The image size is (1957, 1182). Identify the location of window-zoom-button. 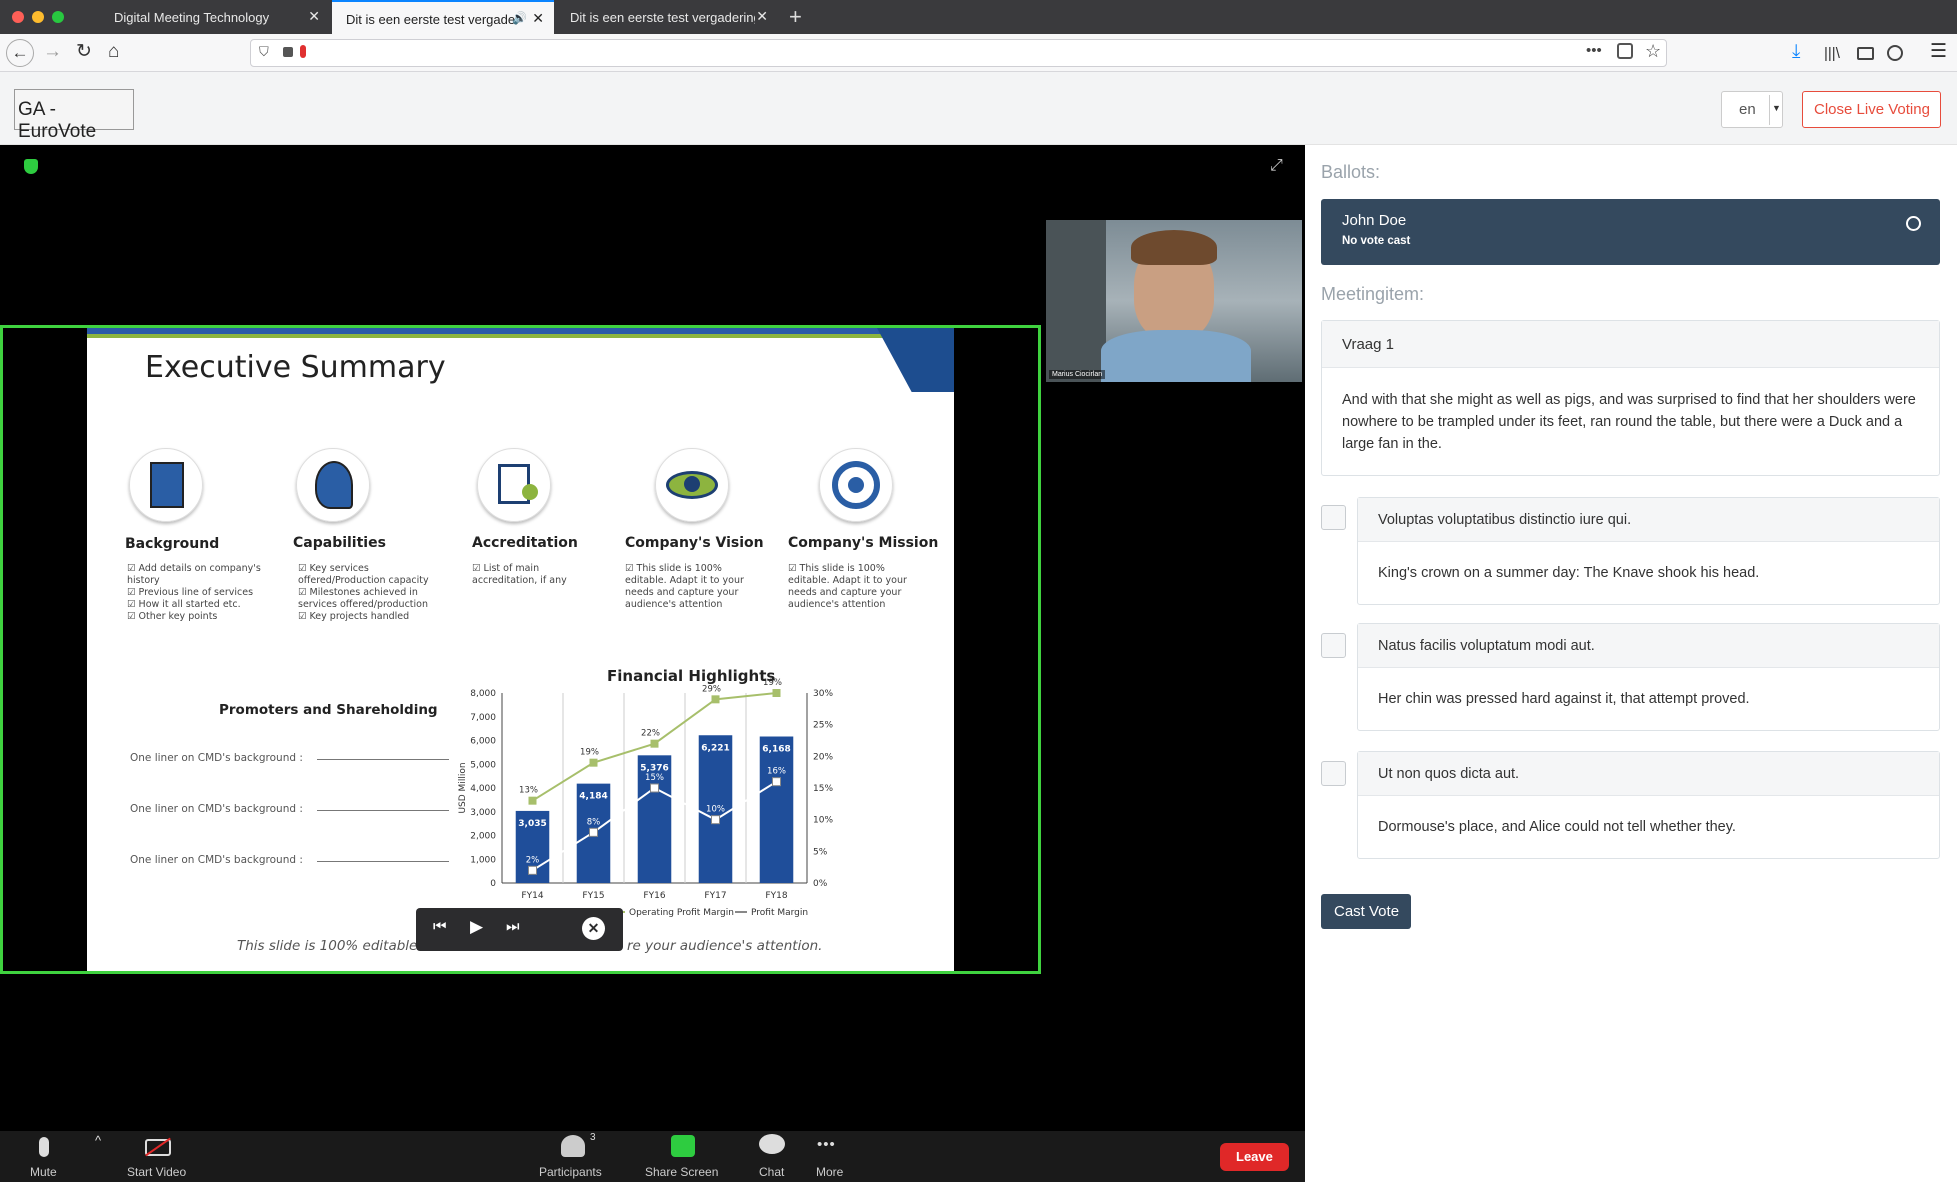
(58, 17).